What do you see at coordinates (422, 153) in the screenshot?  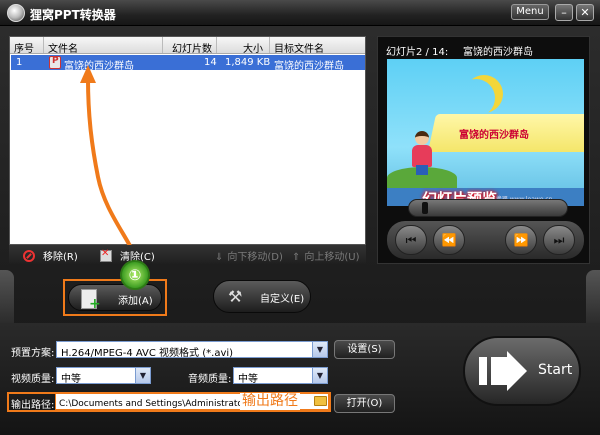 I see `girl-illustration` at bounding box center [422, 153].